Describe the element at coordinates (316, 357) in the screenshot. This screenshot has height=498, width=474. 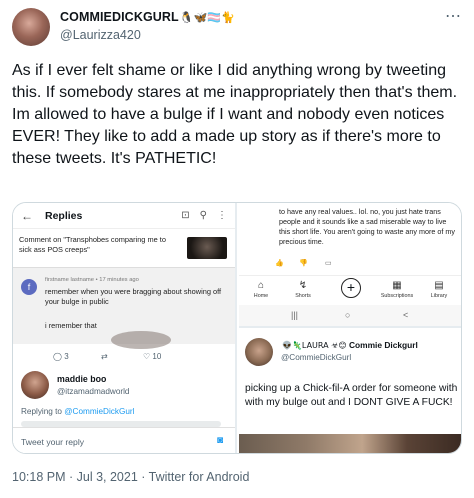
I see `quoted-handle: @CommieDickGurl` at that location.